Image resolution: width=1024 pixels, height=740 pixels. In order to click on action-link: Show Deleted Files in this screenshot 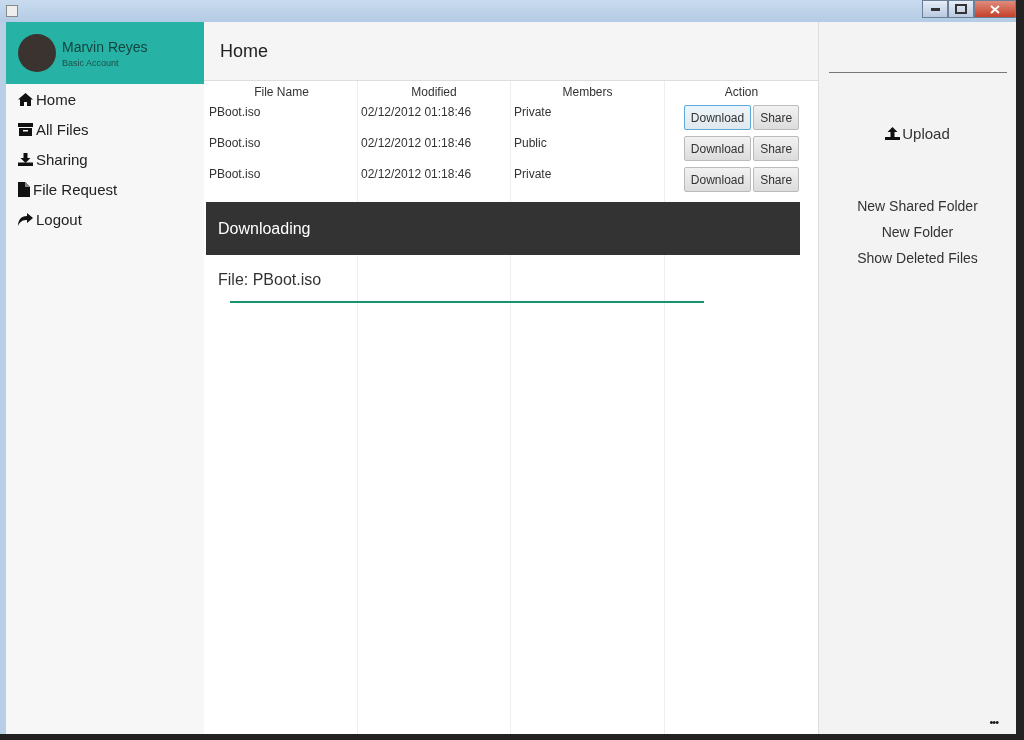, I will do `click(917, 258)`.